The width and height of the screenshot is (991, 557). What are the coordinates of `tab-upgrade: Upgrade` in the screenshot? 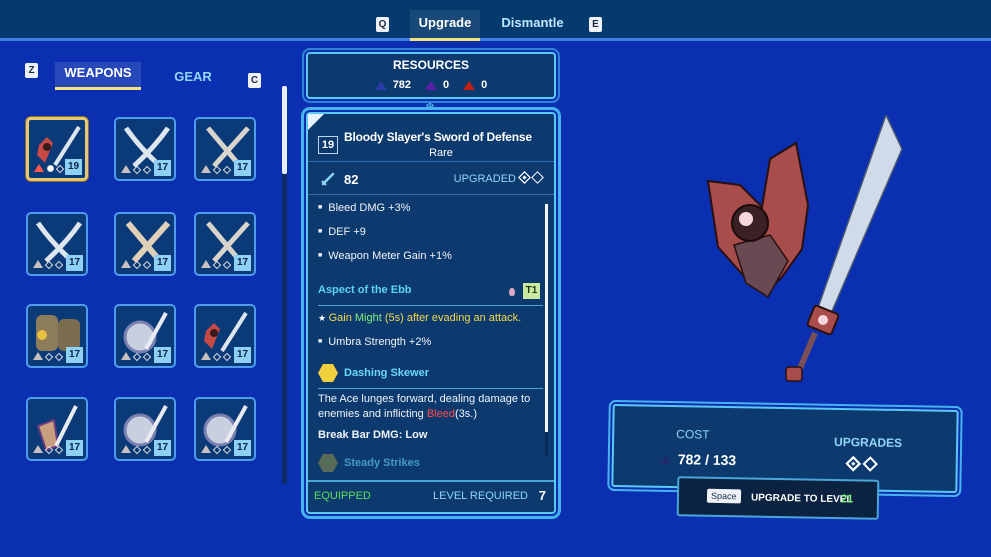 It's located at (445, 25).